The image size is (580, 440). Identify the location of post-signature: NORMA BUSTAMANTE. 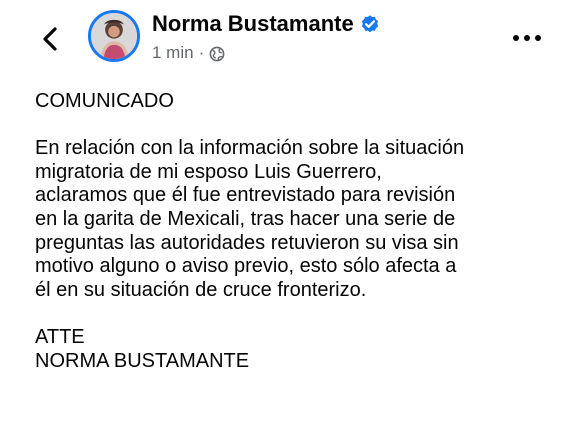
(142, 360).